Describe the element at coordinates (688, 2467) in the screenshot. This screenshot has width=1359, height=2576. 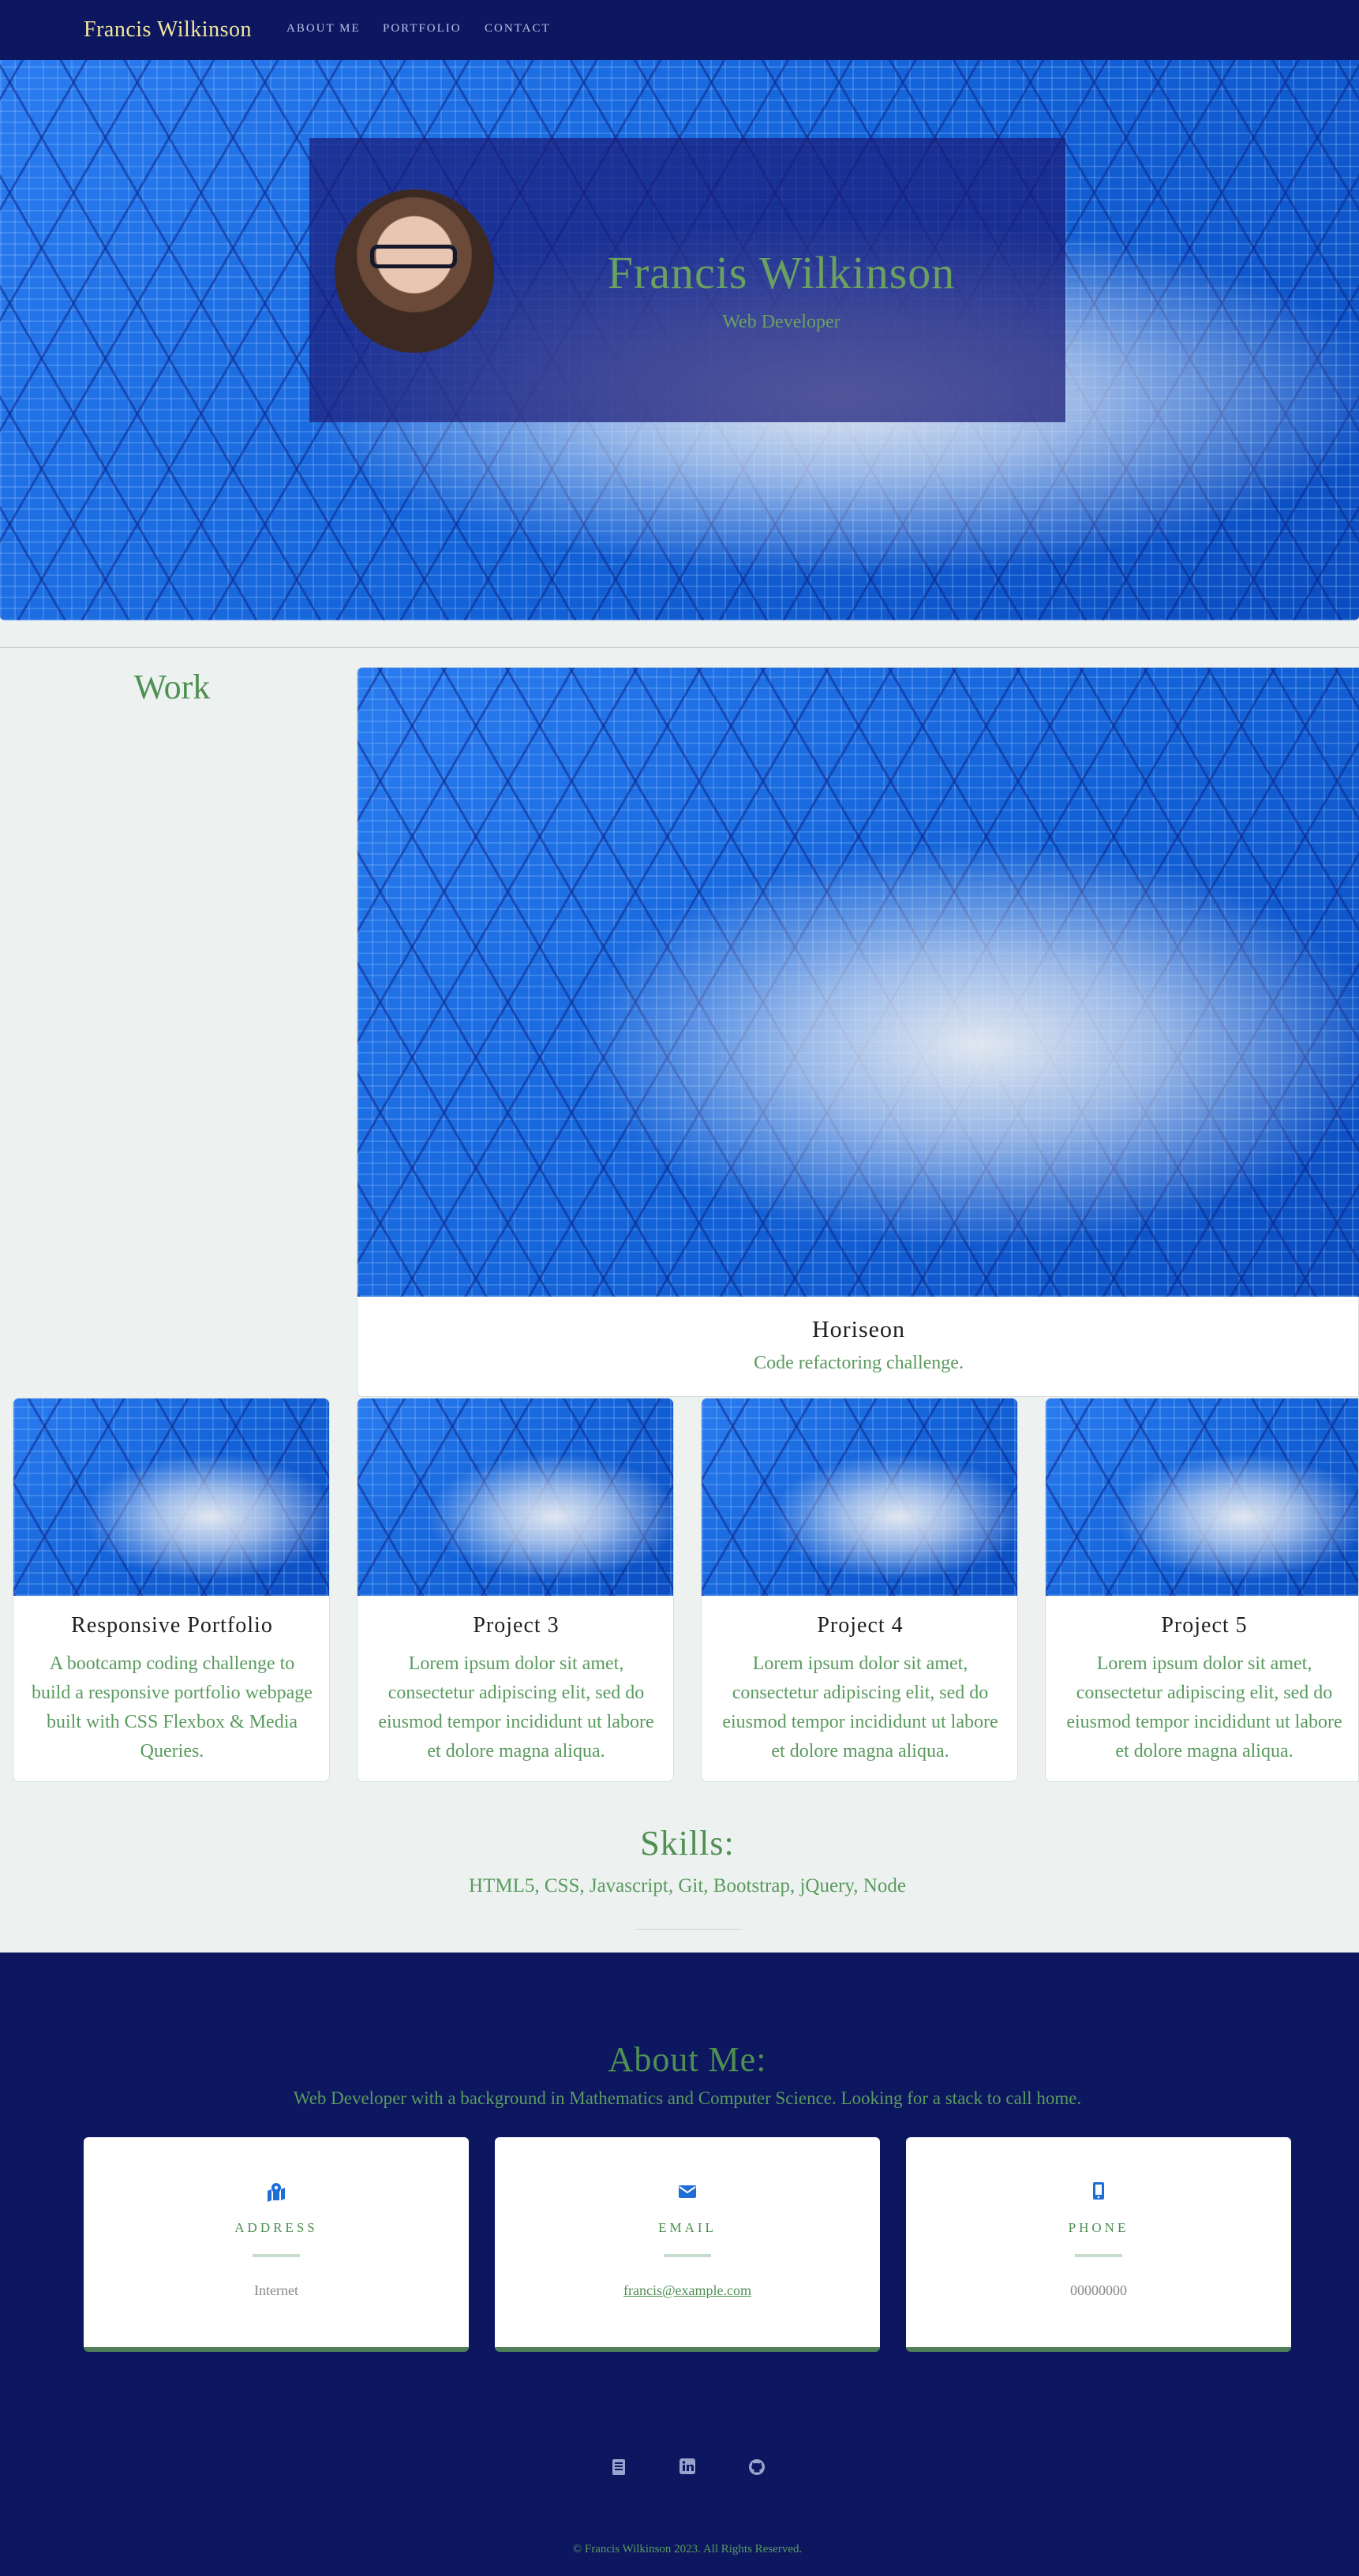
I see `linkedin-icon` at that location.